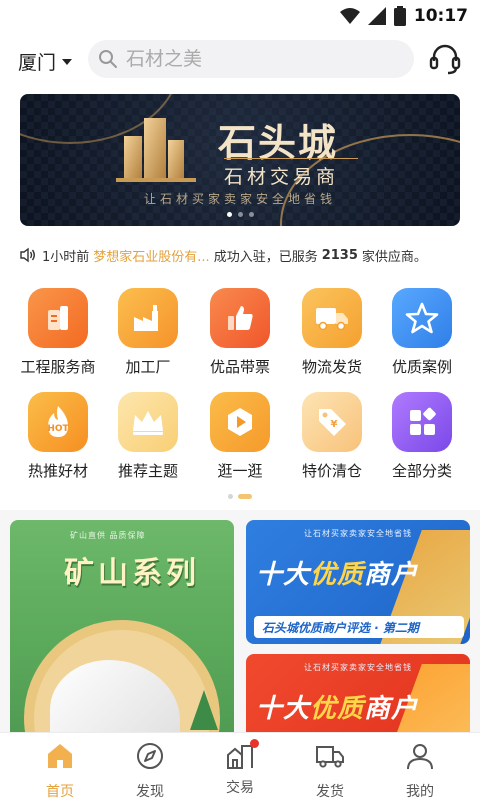 This screenshot has width=480, height=800. Describe the element at coordinates (291, 158) in the screenshot. I see `banner-divider` at that location.